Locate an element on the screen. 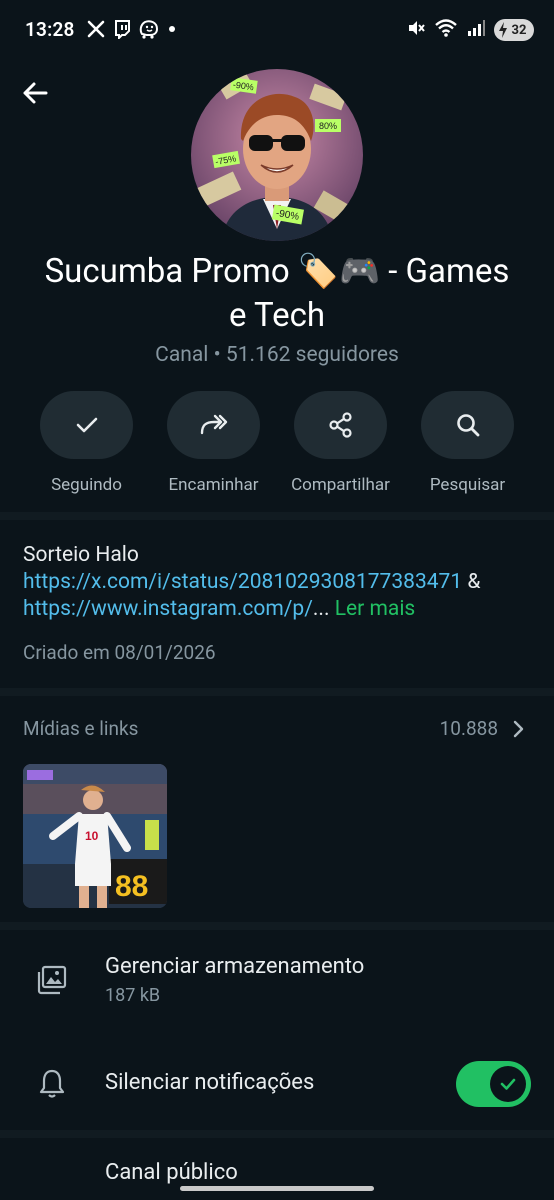 This screenshot has width=554, height=1200. media-count-value: 10.888 is located at coordinates (468, 728).